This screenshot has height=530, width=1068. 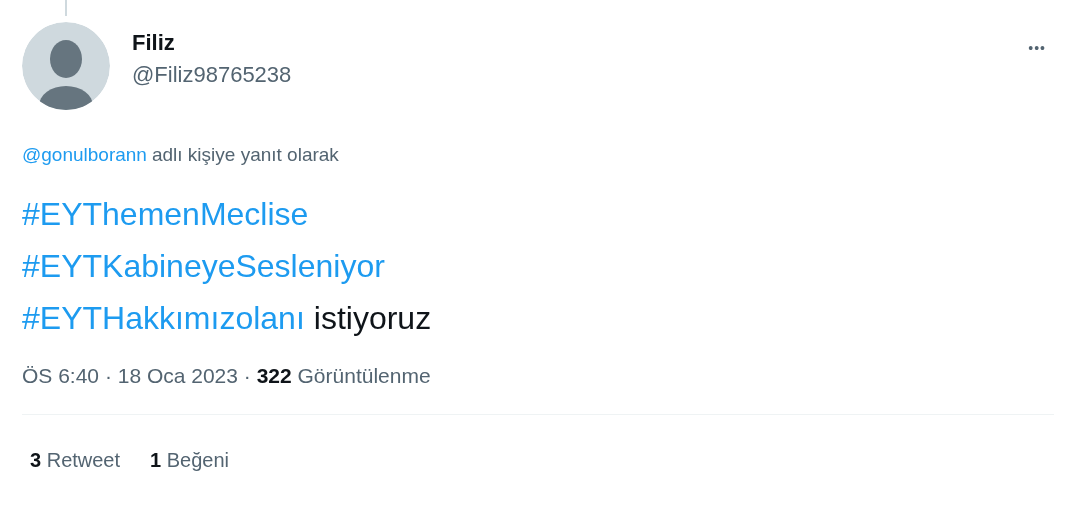 I want to click on reply-text: adlı kişiye yanıt olarak, so click(x=245, y=155).